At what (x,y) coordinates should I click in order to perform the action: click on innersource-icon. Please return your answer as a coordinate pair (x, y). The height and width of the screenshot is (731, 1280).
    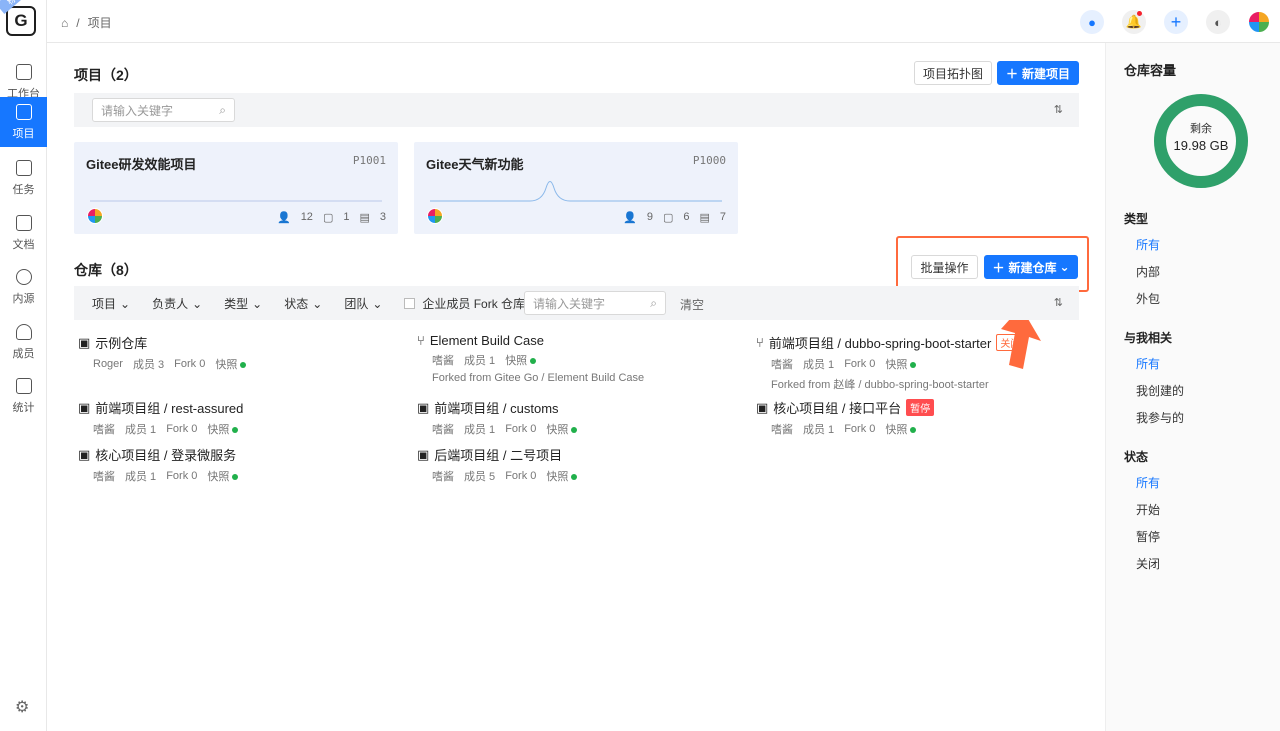
    Looking at the image, I should click on (23, 276).